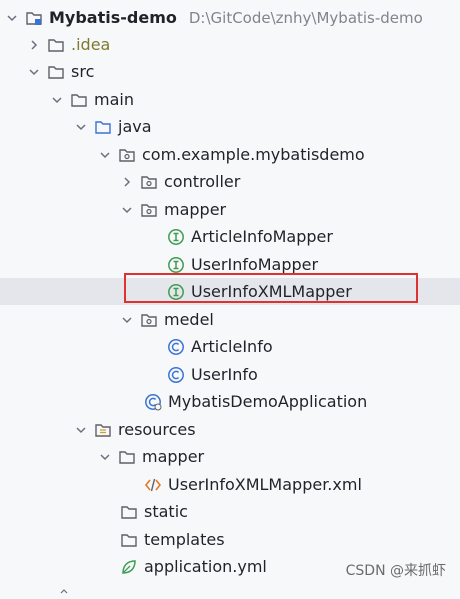  What do you see at coordinates (157, 429) in the screenshot?
I see `tree-label-resources: resources` at bounding box center [157, 429].